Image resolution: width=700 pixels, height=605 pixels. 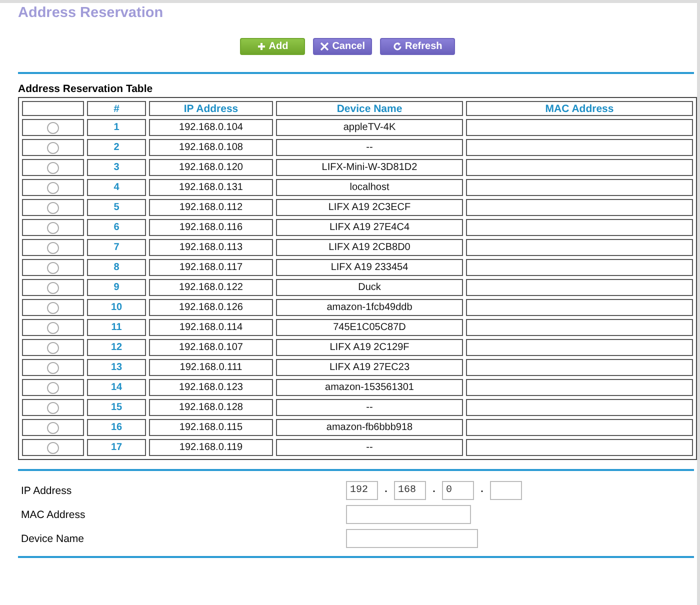 What do you see at coordinates (53, 538) in the screenshot?
I see `field-label: Device Name` at bounding box center [53, 538].